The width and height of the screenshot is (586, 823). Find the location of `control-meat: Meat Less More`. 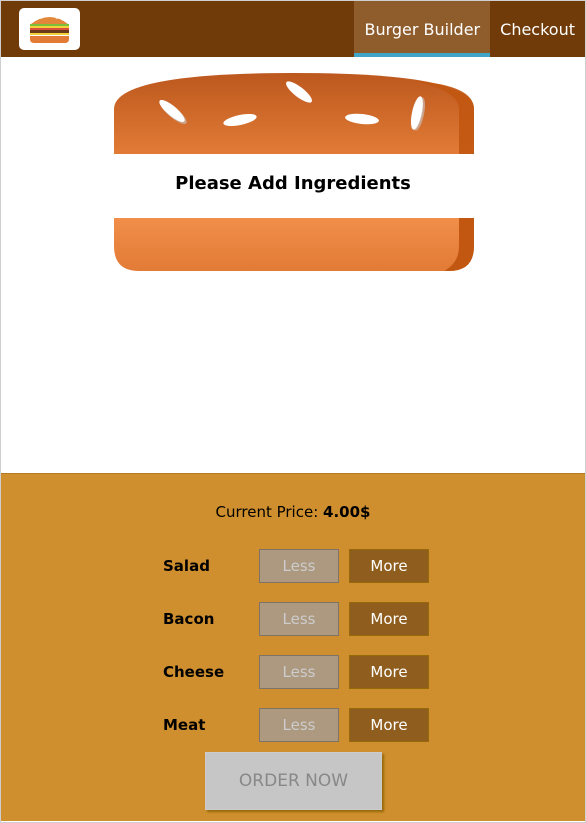

control-meat: Meat Less More is located at coordinates (303, 725).